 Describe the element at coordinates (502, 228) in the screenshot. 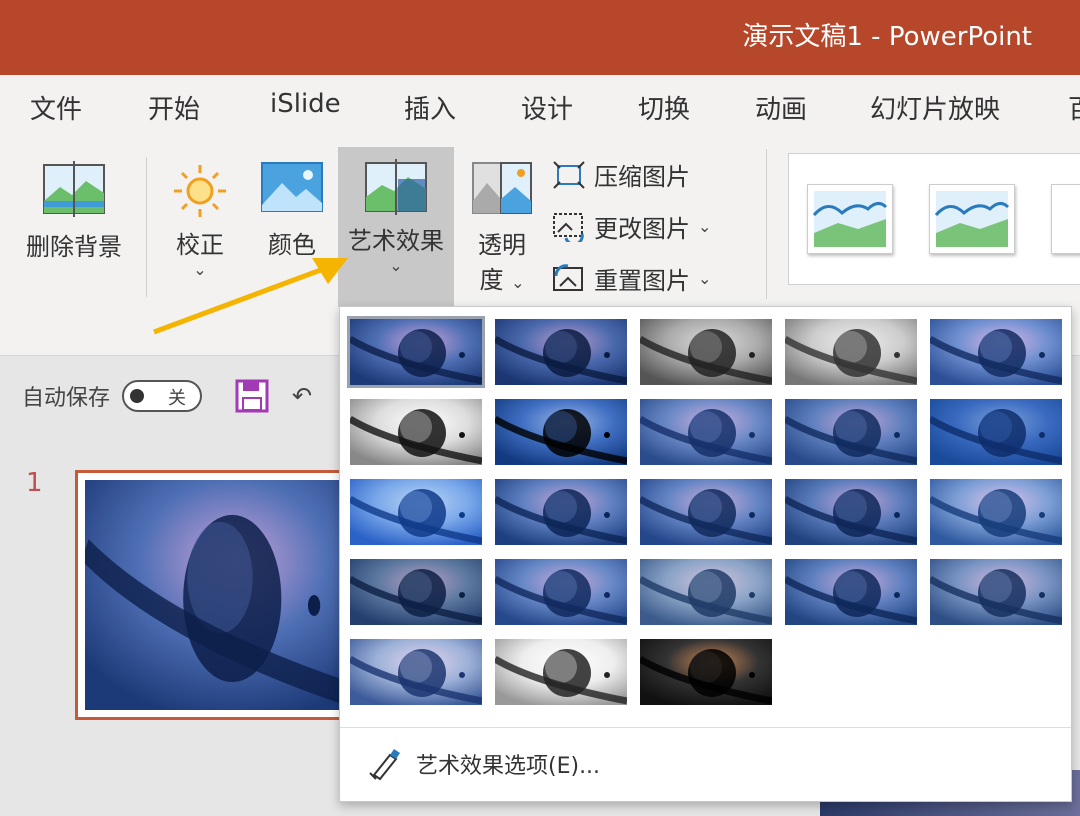

I see `transparency-button: 透明 度 ⌄` at that location.